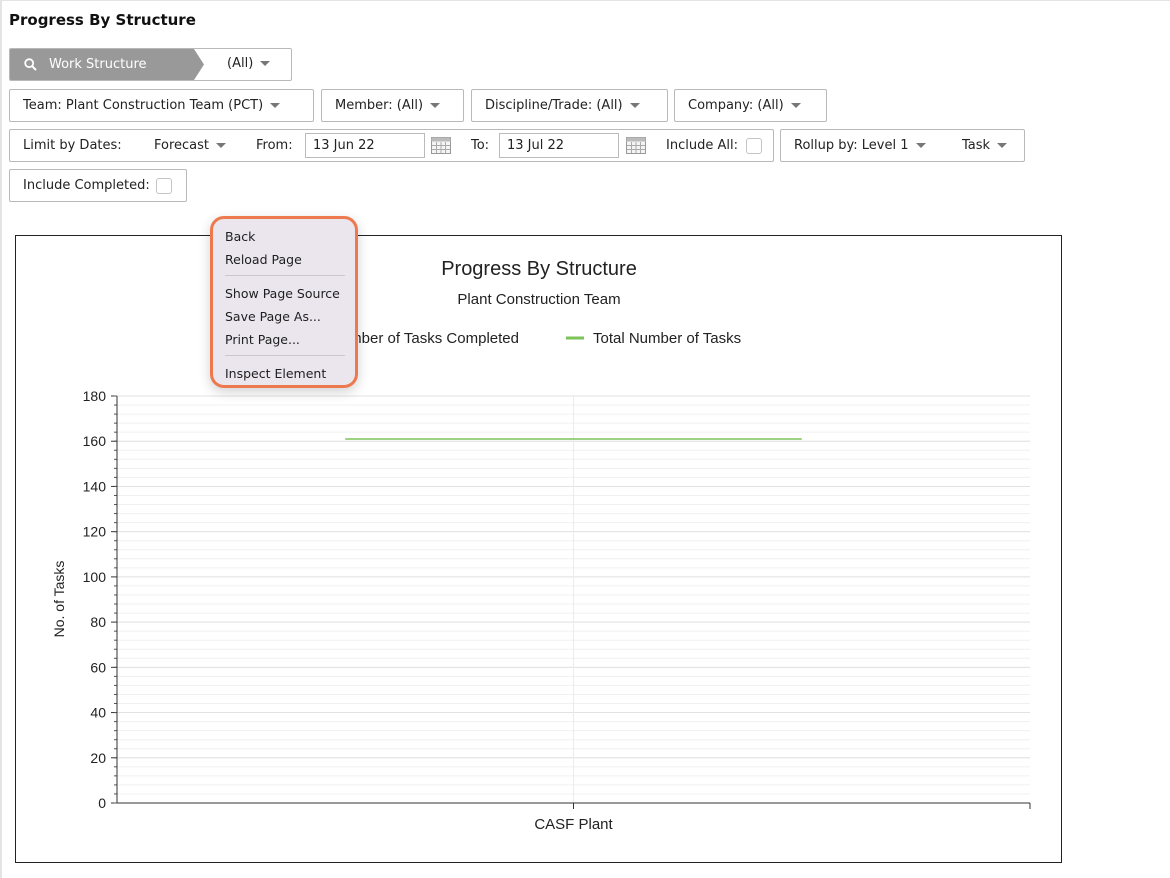 This screenshot has width=1170, height=878. Describe the element at coordinates (754, 146) in the screenshot. I see `include-all-checkbox` at that location.